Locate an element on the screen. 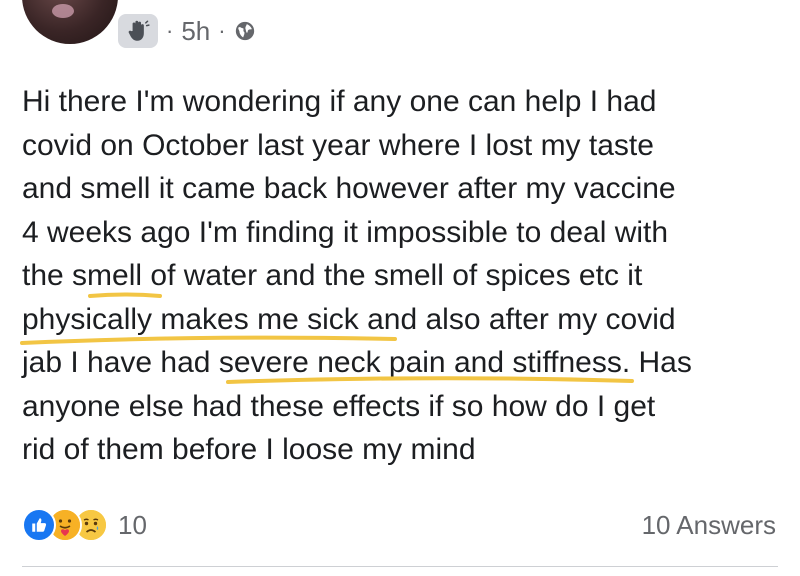 The image size is (800, 576). post-meta: · 5h · is located at coordinates (187, 31).